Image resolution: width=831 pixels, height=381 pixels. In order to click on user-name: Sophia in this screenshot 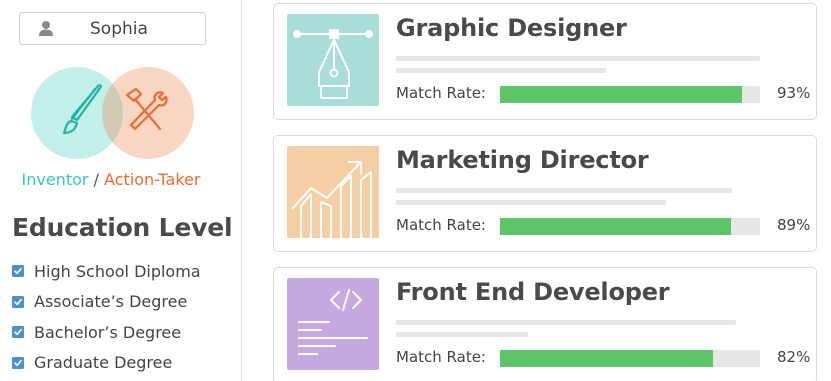, I will do `click(119, 29)`.